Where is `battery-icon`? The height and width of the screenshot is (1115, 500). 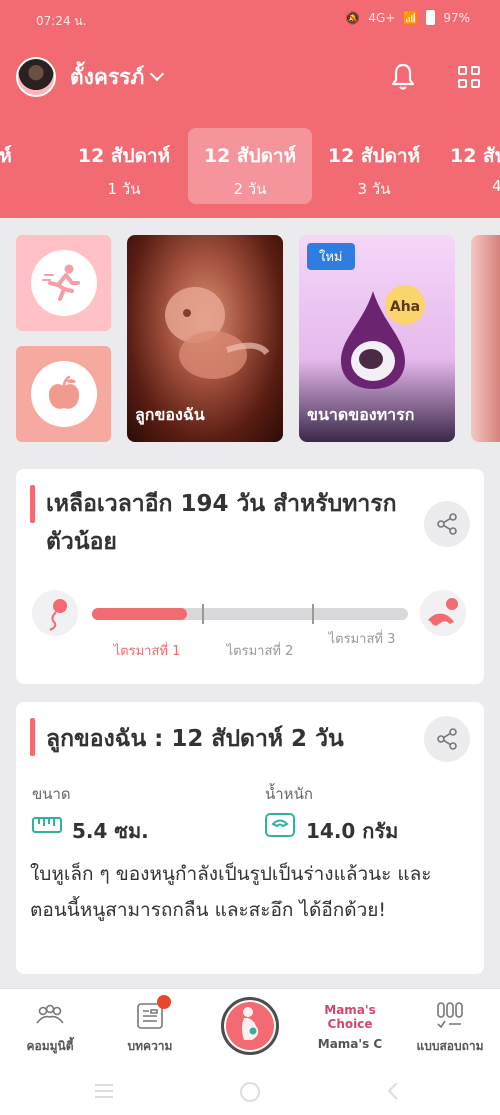 battery-icon is located at coordinates (431, 17).